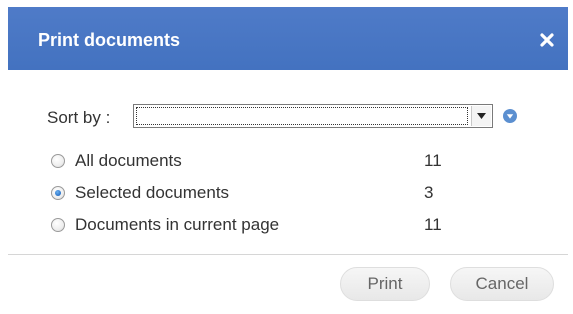 This screenshot has width=573, height=314. What do you see at coordinates (58, 161) in the screenshot?
I see `radio-all-documents` at bounding box center [58, 161].